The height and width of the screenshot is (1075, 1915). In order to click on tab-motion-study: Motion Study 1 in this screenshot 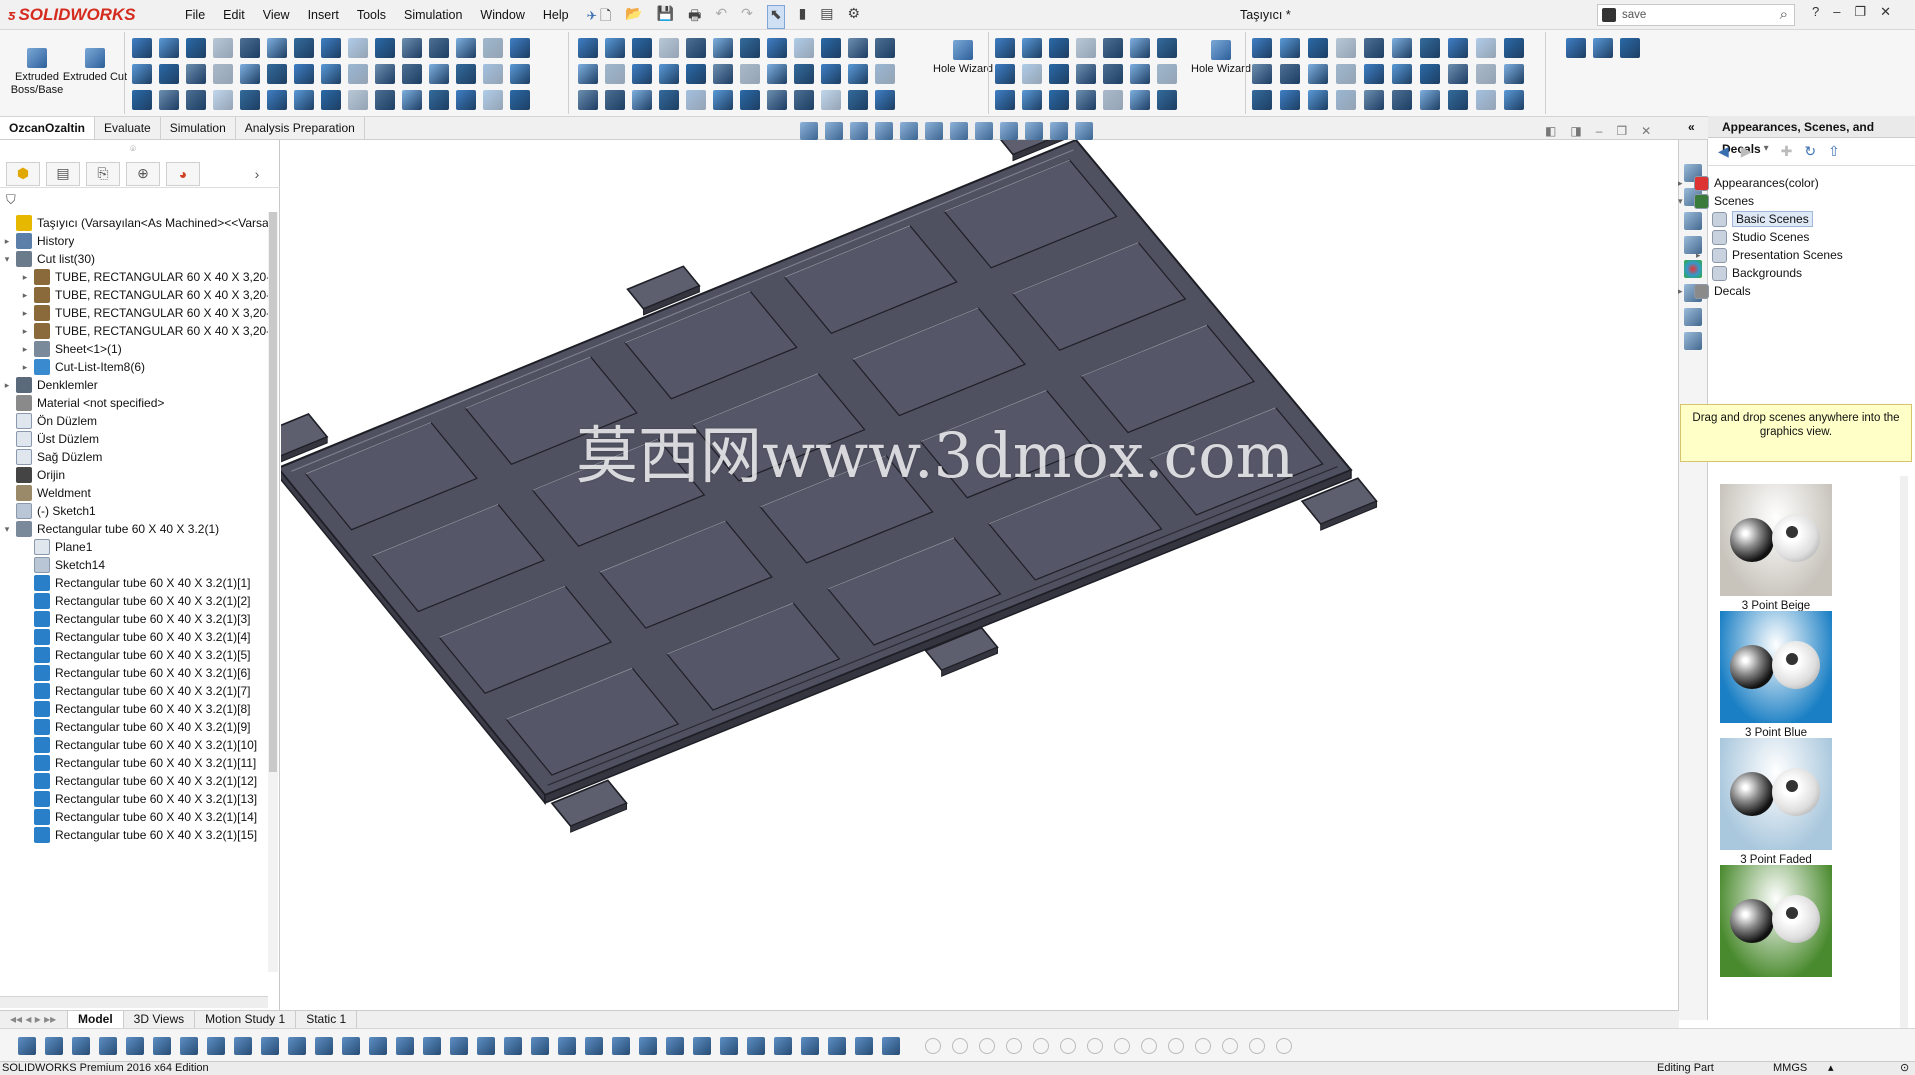, I will do `click(246, 1019)`.